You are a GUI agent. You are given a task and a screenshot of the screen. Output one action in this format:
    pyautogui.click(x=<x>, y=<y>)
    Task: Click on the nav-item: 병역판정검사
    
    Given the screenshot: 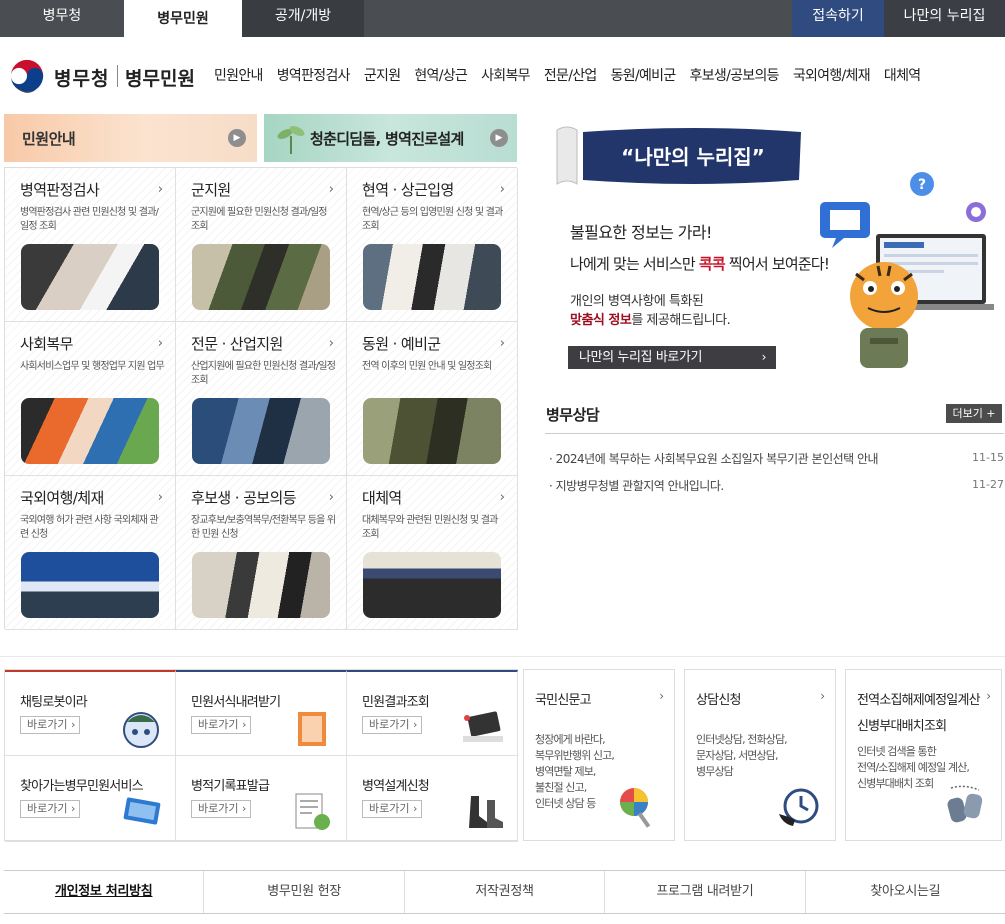 What is the action you would take?
    pyautogui.click(x=314, y=75)
    